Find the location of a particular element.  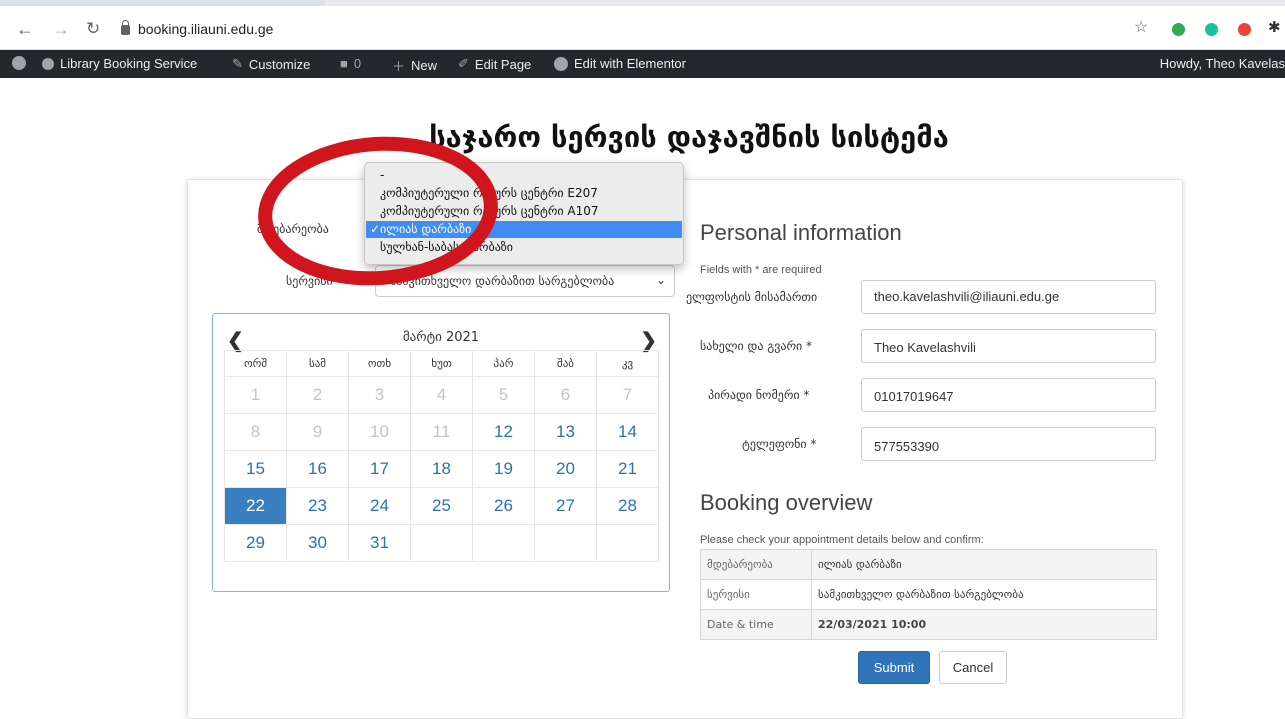

calendar-day-disabled: 2 is located at coordinates (317, 395).